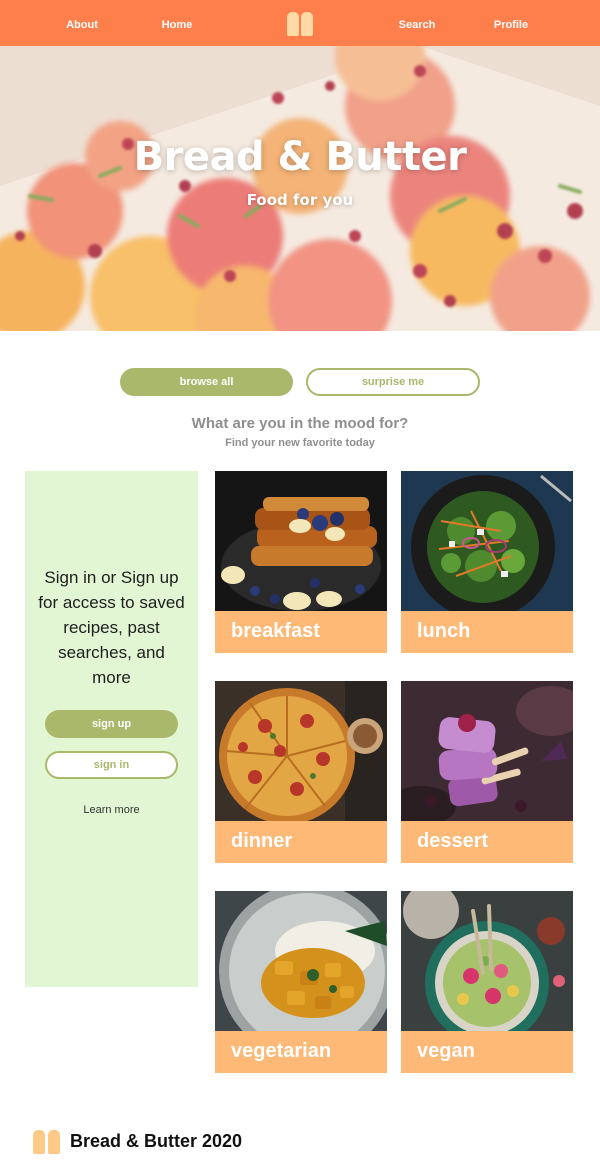 The image size is (600, 1176). Describe the element at coordinates (111, 765) in the screenshot. I see `sign-in-button: sign in` at that location.